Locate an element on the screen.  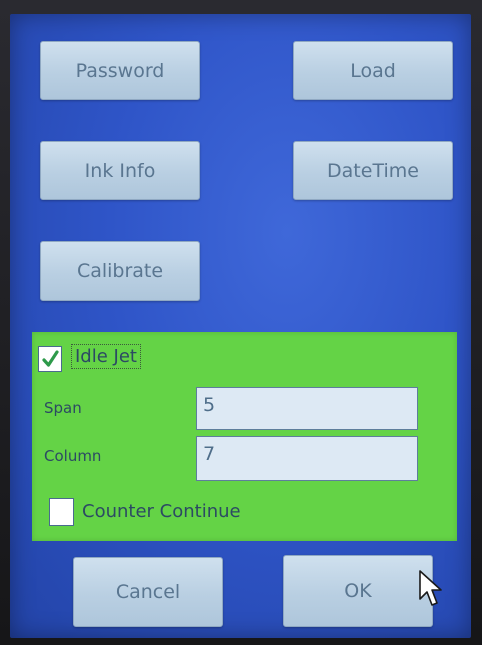
column-label: Column is located at coordinates (73, 456).